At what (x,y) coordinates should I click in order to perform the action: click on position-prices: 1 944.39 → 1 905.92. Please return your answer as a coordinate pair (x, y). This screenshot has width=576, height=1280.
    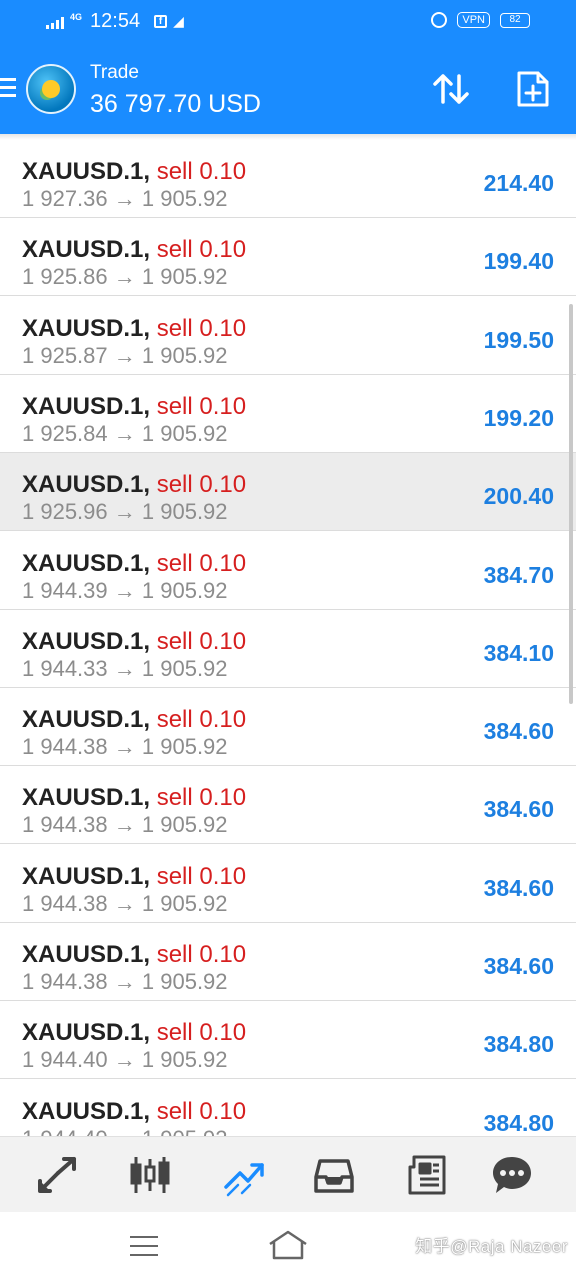
    Looking at the image, I should click on (125, 591).